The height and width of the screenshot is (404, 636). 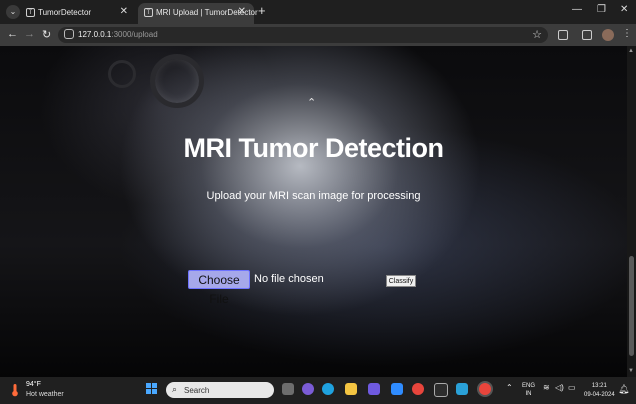 What do you see at coordinates (308, 389) in the screenshot?
I see `chat-icon` at bounding box center [308, 389].